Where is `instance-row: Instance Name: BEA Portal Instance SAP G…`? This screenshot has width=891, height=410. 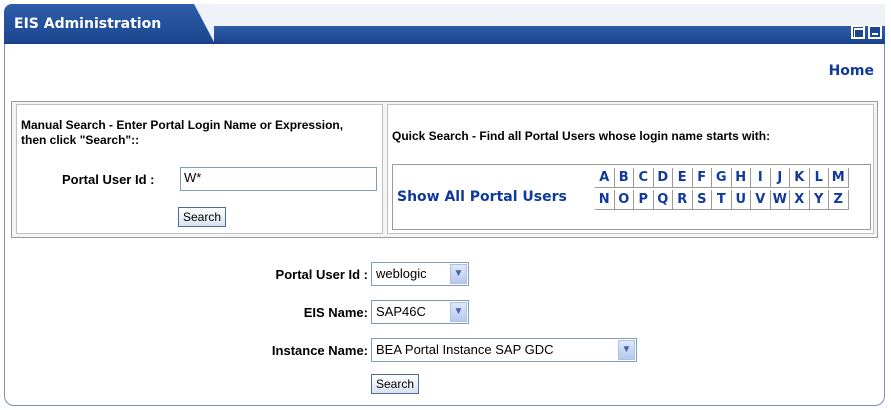 instance-row: Instance Name: BEA Portal Instance SAP G… is located at coordinates (445, 350).